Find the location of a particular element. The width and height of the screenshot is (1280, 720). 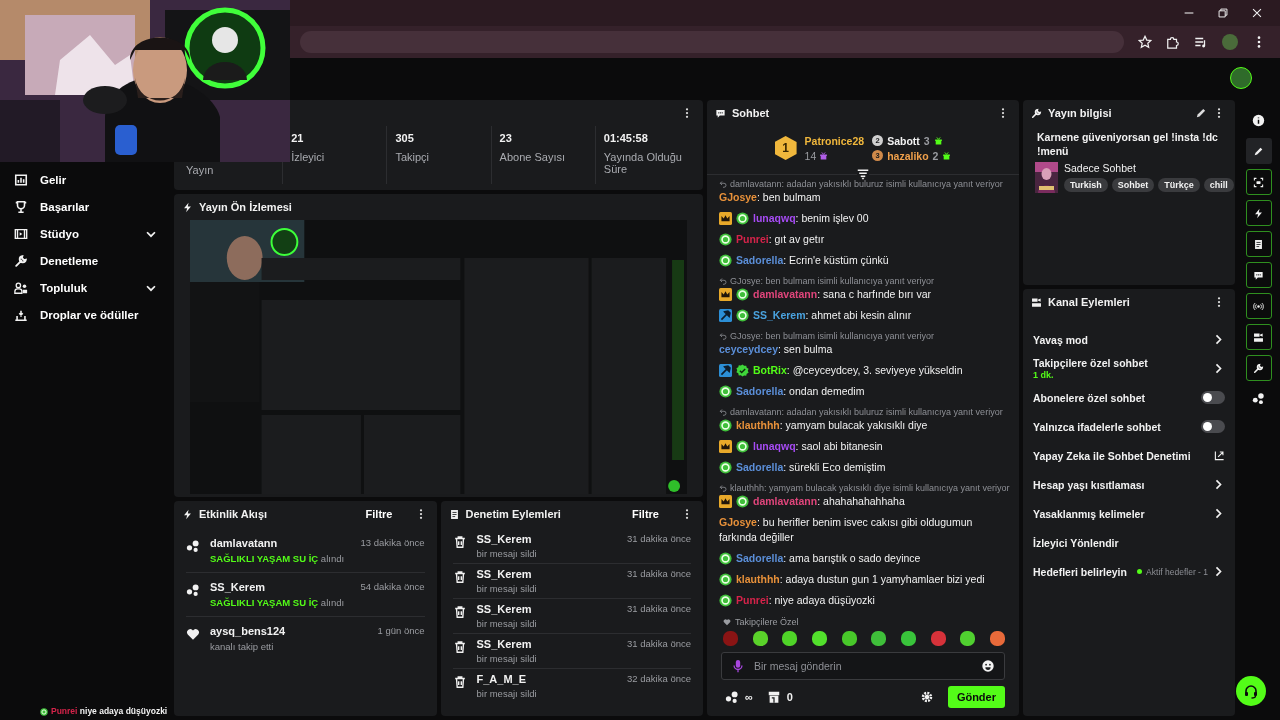

user-name: aysq_bens124 is located at coordinates (248, 631).